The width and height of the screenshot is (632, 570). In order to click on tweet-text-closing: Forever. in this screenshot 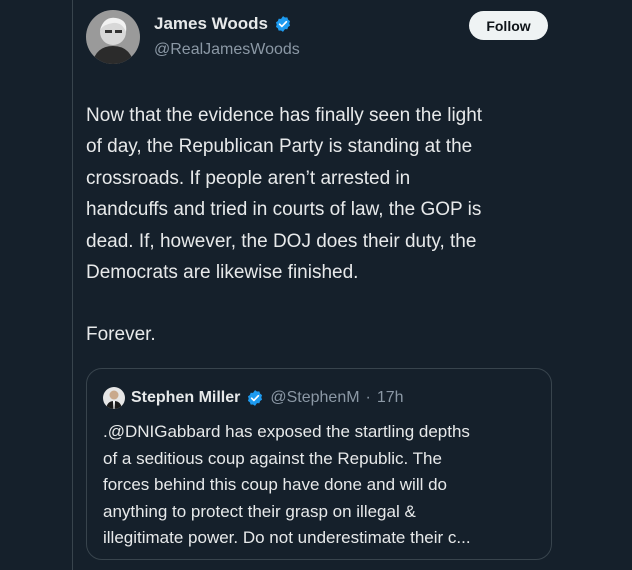, I will do `click(121, 335)`.